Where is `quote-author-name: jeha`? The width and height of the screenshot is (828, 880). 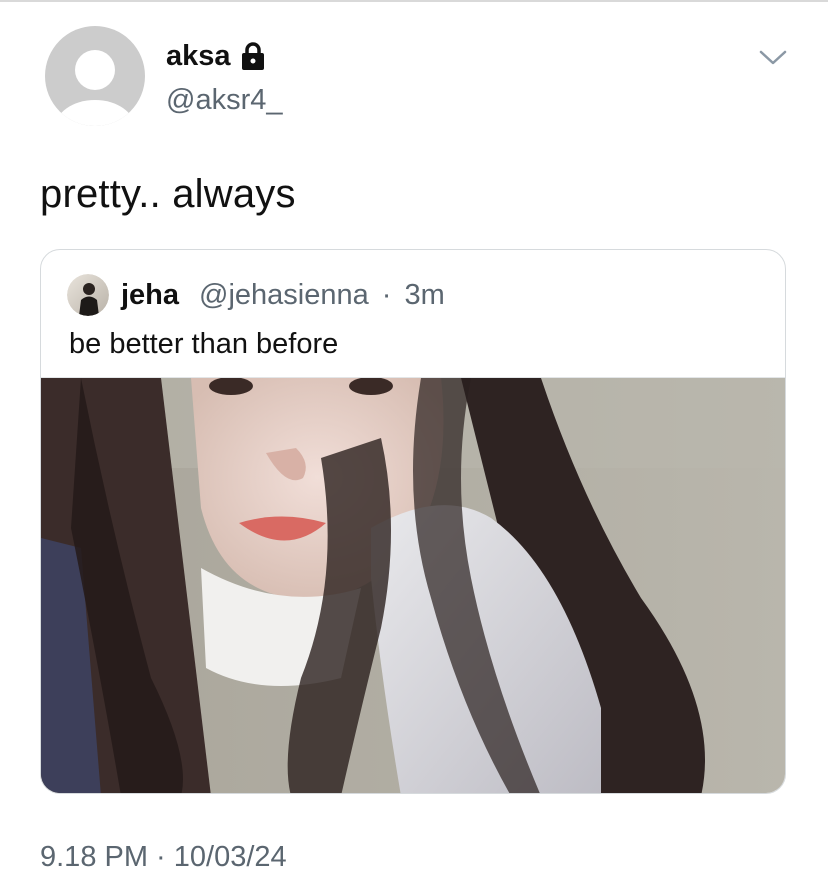 quote-author-name: jeha is located at coordinates (150, 294).